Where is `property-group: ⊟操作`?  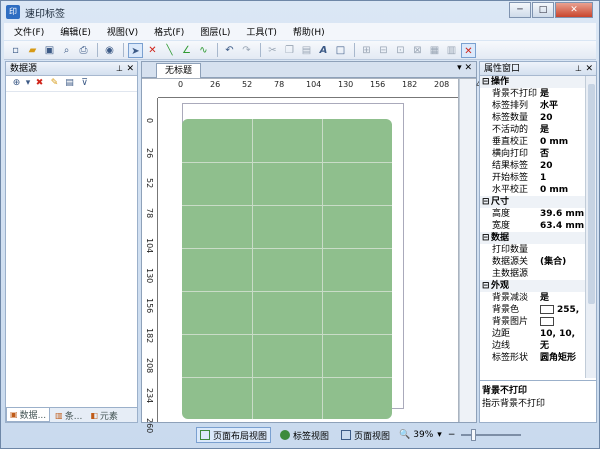 property-group: ⊟操作 is located at coordinates (533, 82).